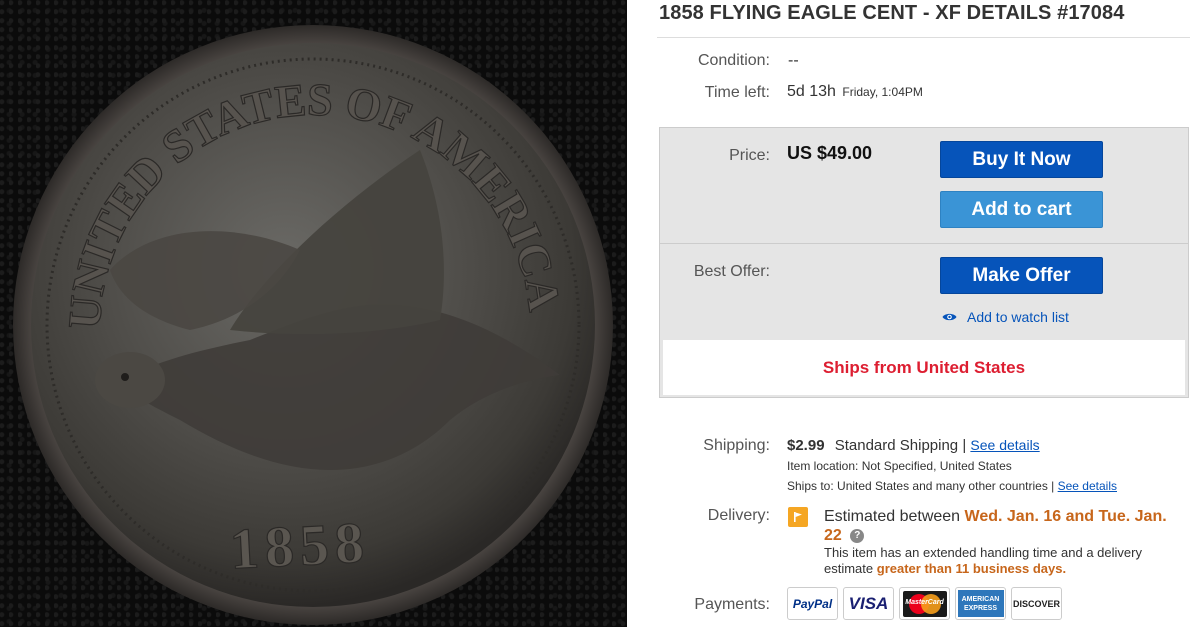 This screenshot has width=1199, height=627. I want to click on eye-icon, so click(949, 317).